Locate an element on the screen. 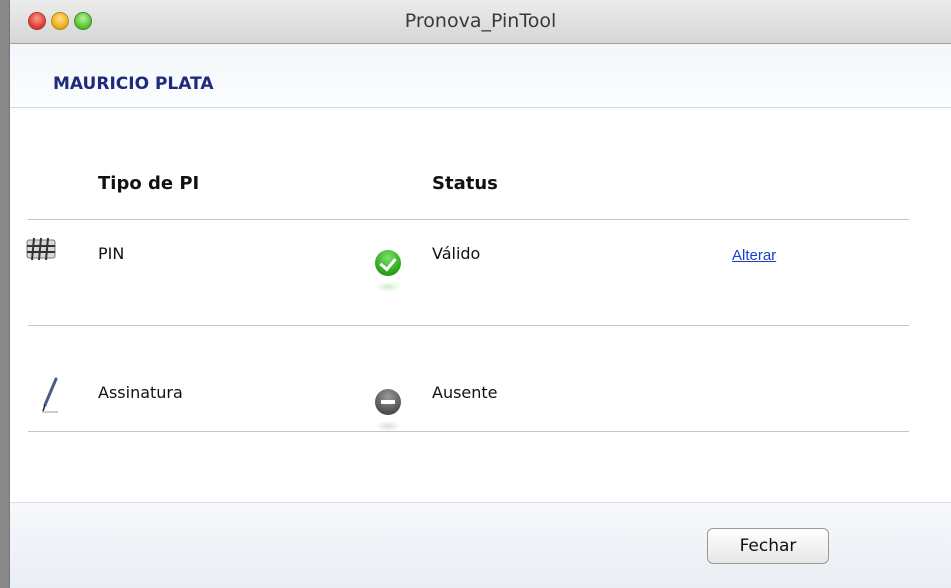 The height and width of the screenshot is (588, 951). title-bar: Pronova_PinTool is located at coordinates (480, 22).